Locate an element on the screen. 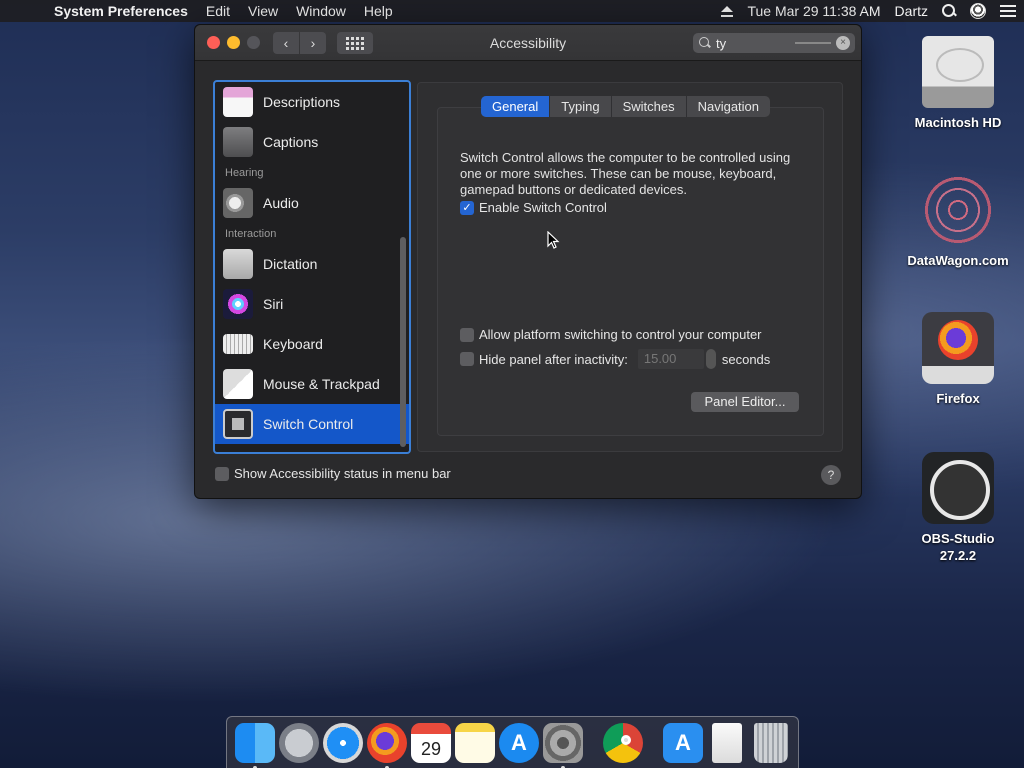 The width and height of the screenshot is (1024, 768). eject-icon is located at coordinates (727, 11).